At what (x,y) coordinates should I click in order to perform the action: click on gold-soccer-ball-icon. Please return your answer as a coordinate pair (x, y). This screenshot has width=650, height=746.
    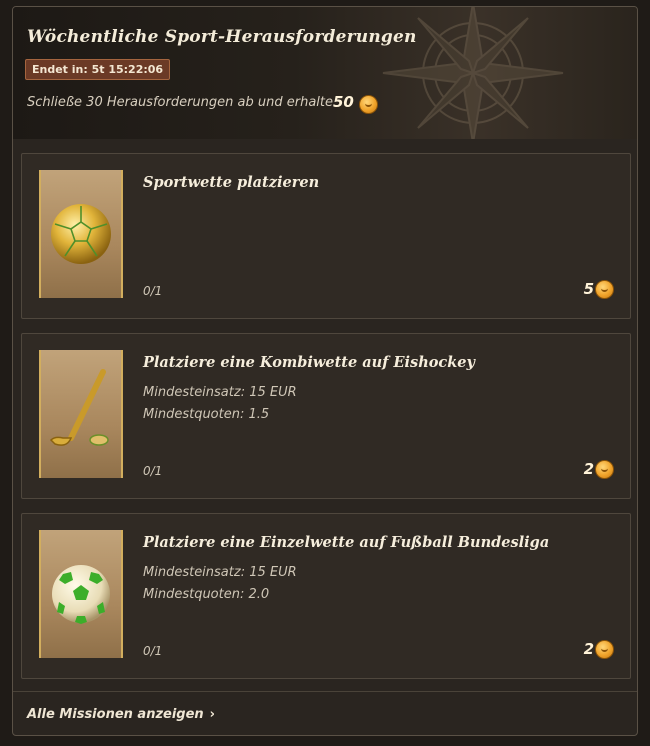
    Looking at the image, I should click on (81, 234).